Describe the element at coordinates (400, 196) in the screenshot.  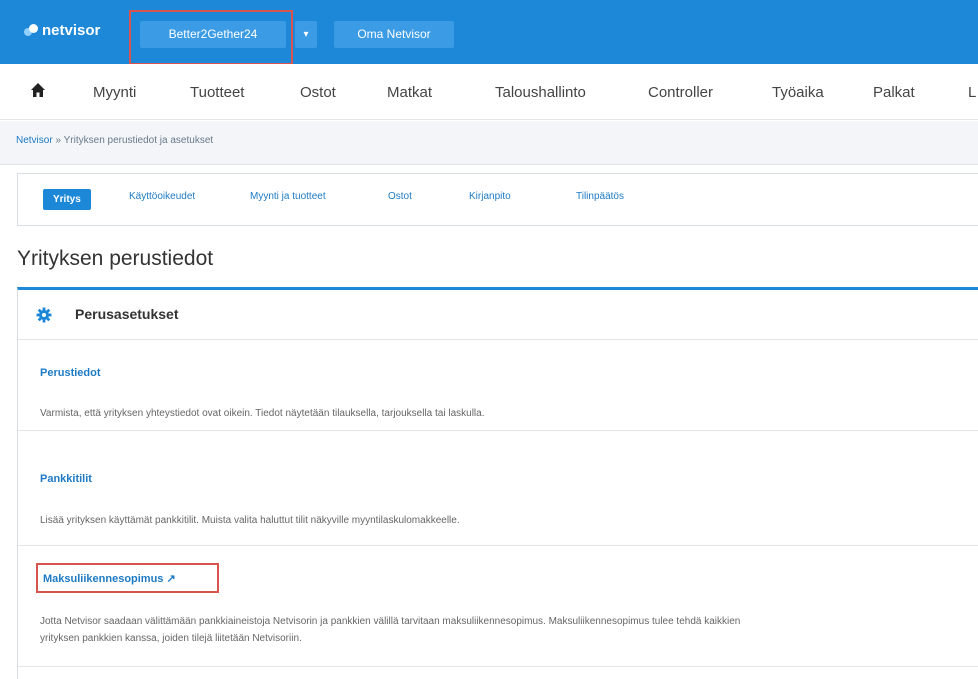
I see `tab-ostot: Ostot` at that location.